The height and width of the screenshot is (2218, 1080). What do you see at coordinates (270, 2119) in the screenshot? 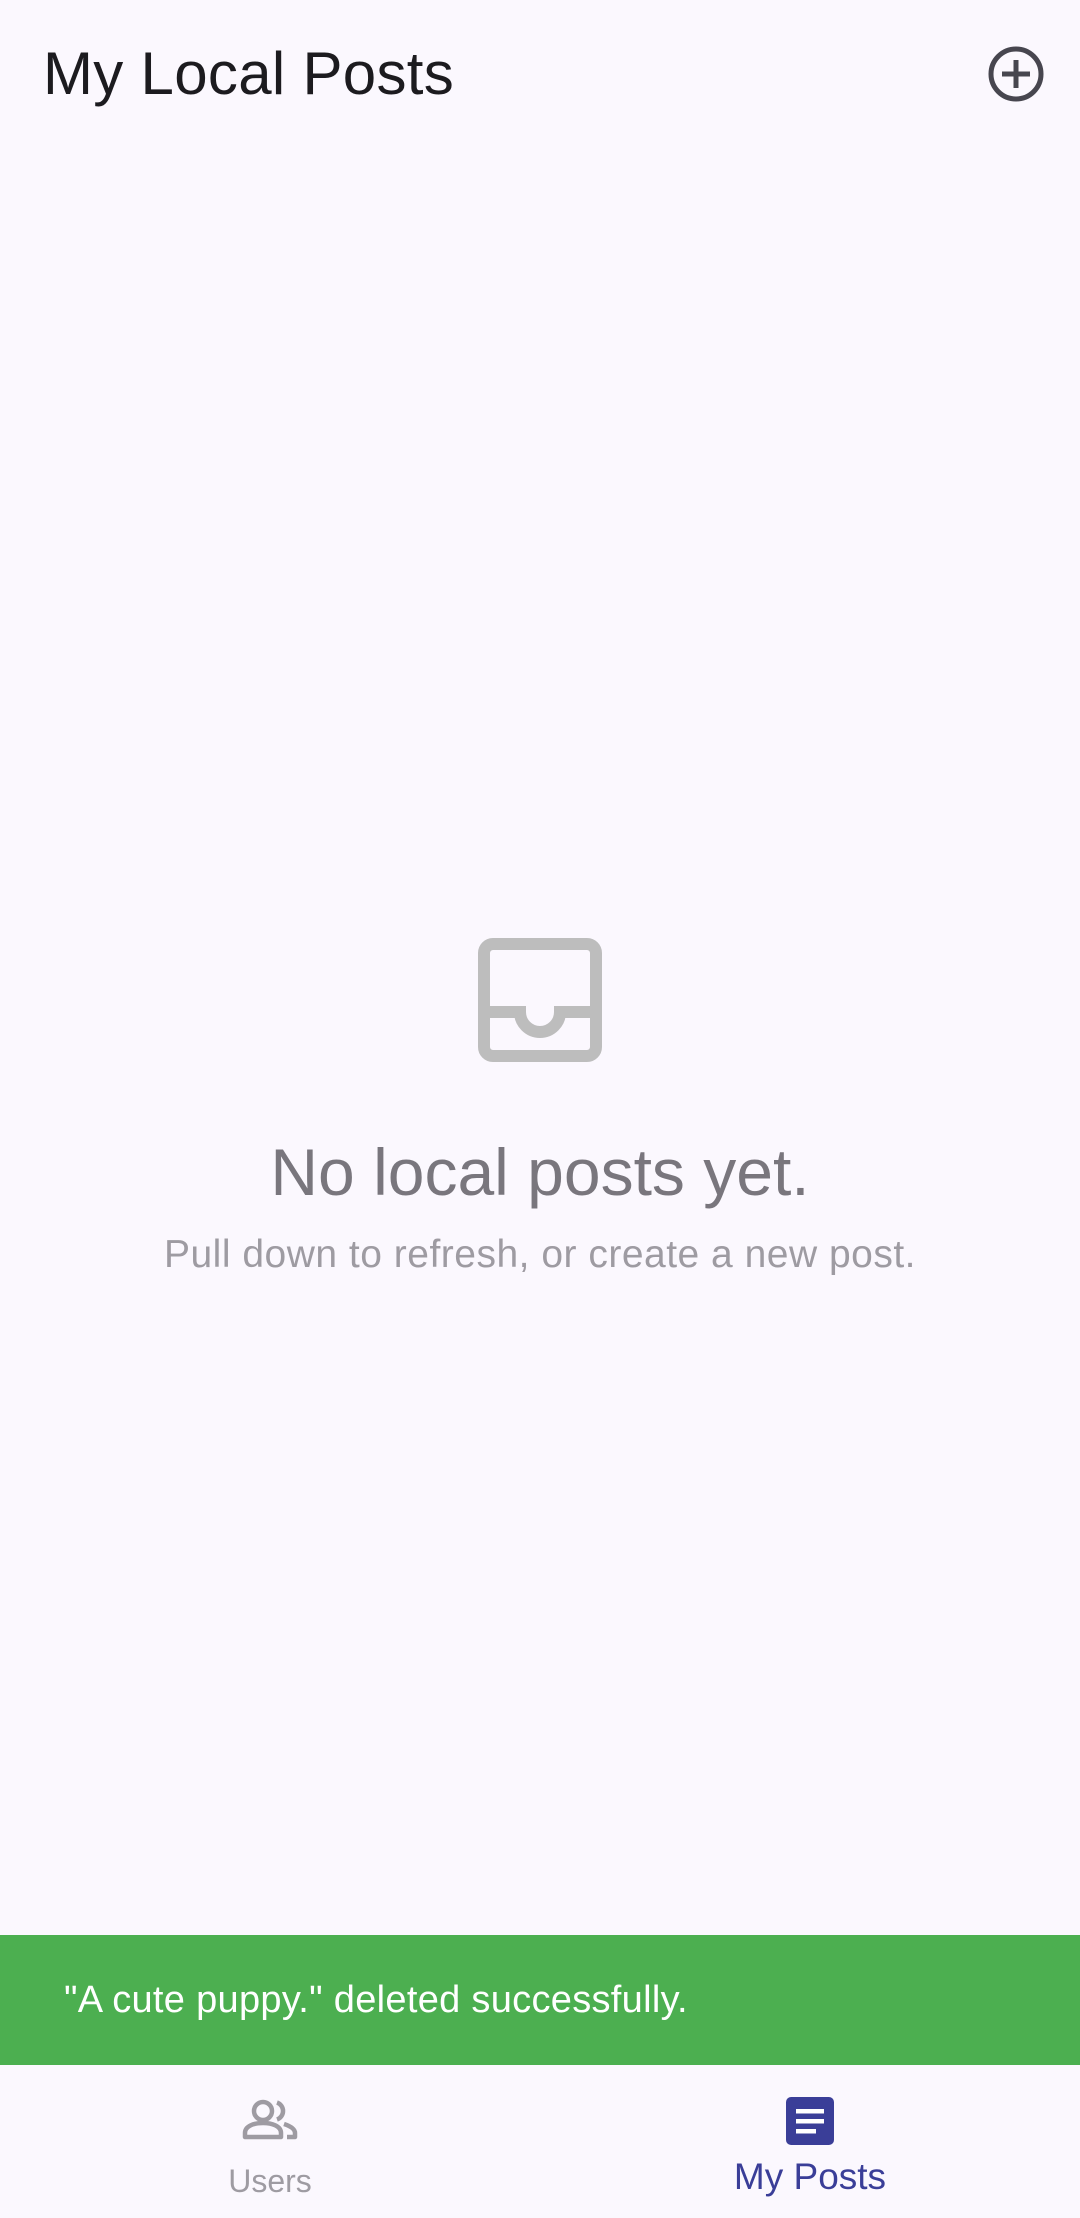
I see `people-icon` at bounding box center [270, 2119].